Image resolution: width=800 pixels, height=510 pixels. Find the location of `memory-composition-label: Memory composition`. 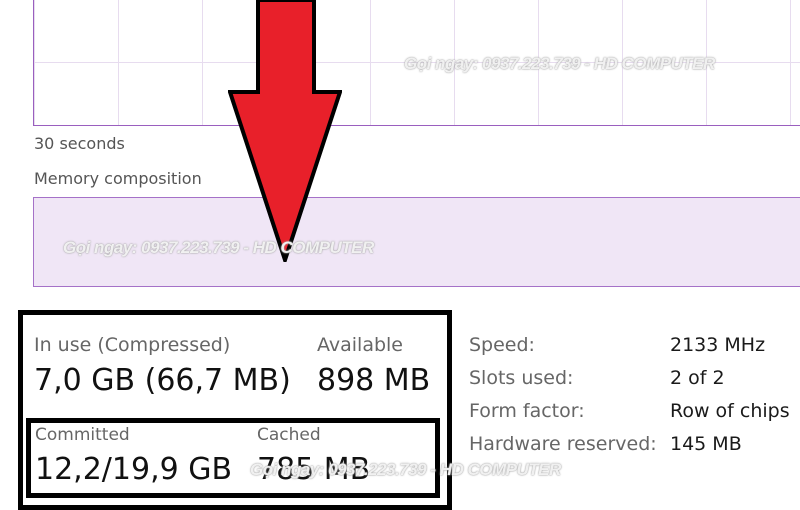

memory-composition-label: Memory composition is located at coordinates (118, 178).